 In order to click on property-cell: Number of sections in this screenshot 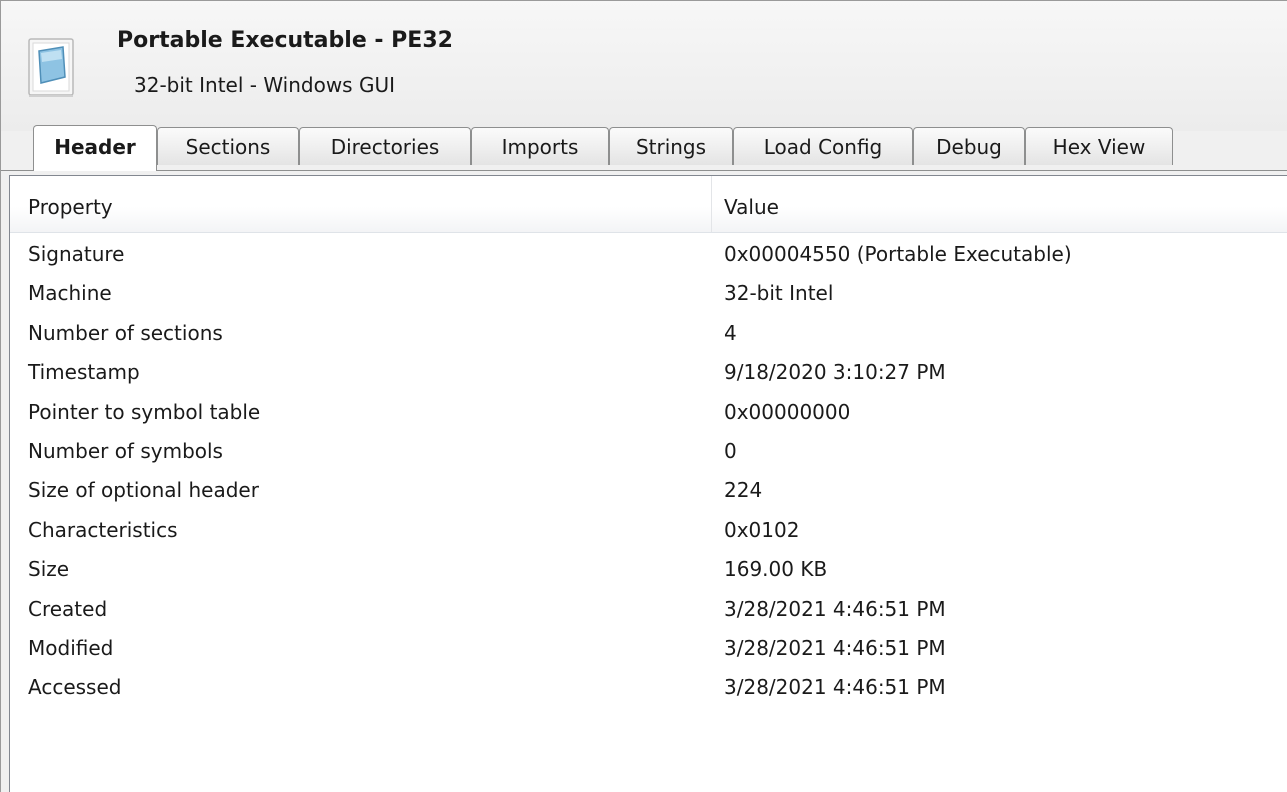, I will do `click(125, 332)`.